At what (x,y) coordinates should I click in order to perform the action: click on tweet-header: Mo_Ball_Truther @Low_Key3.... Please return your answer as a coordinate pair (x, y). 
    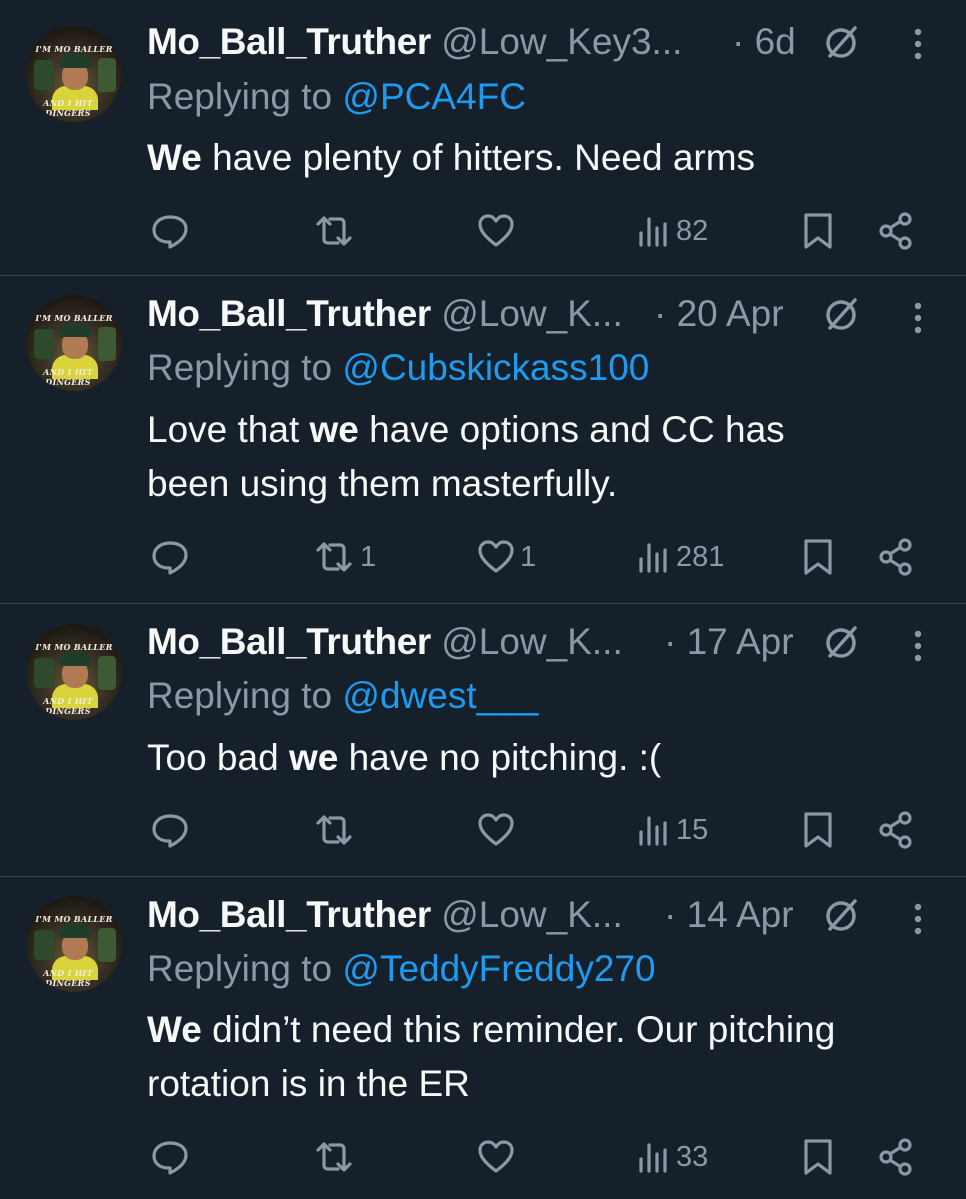
    Looking at the image, I should click on (414, 42).